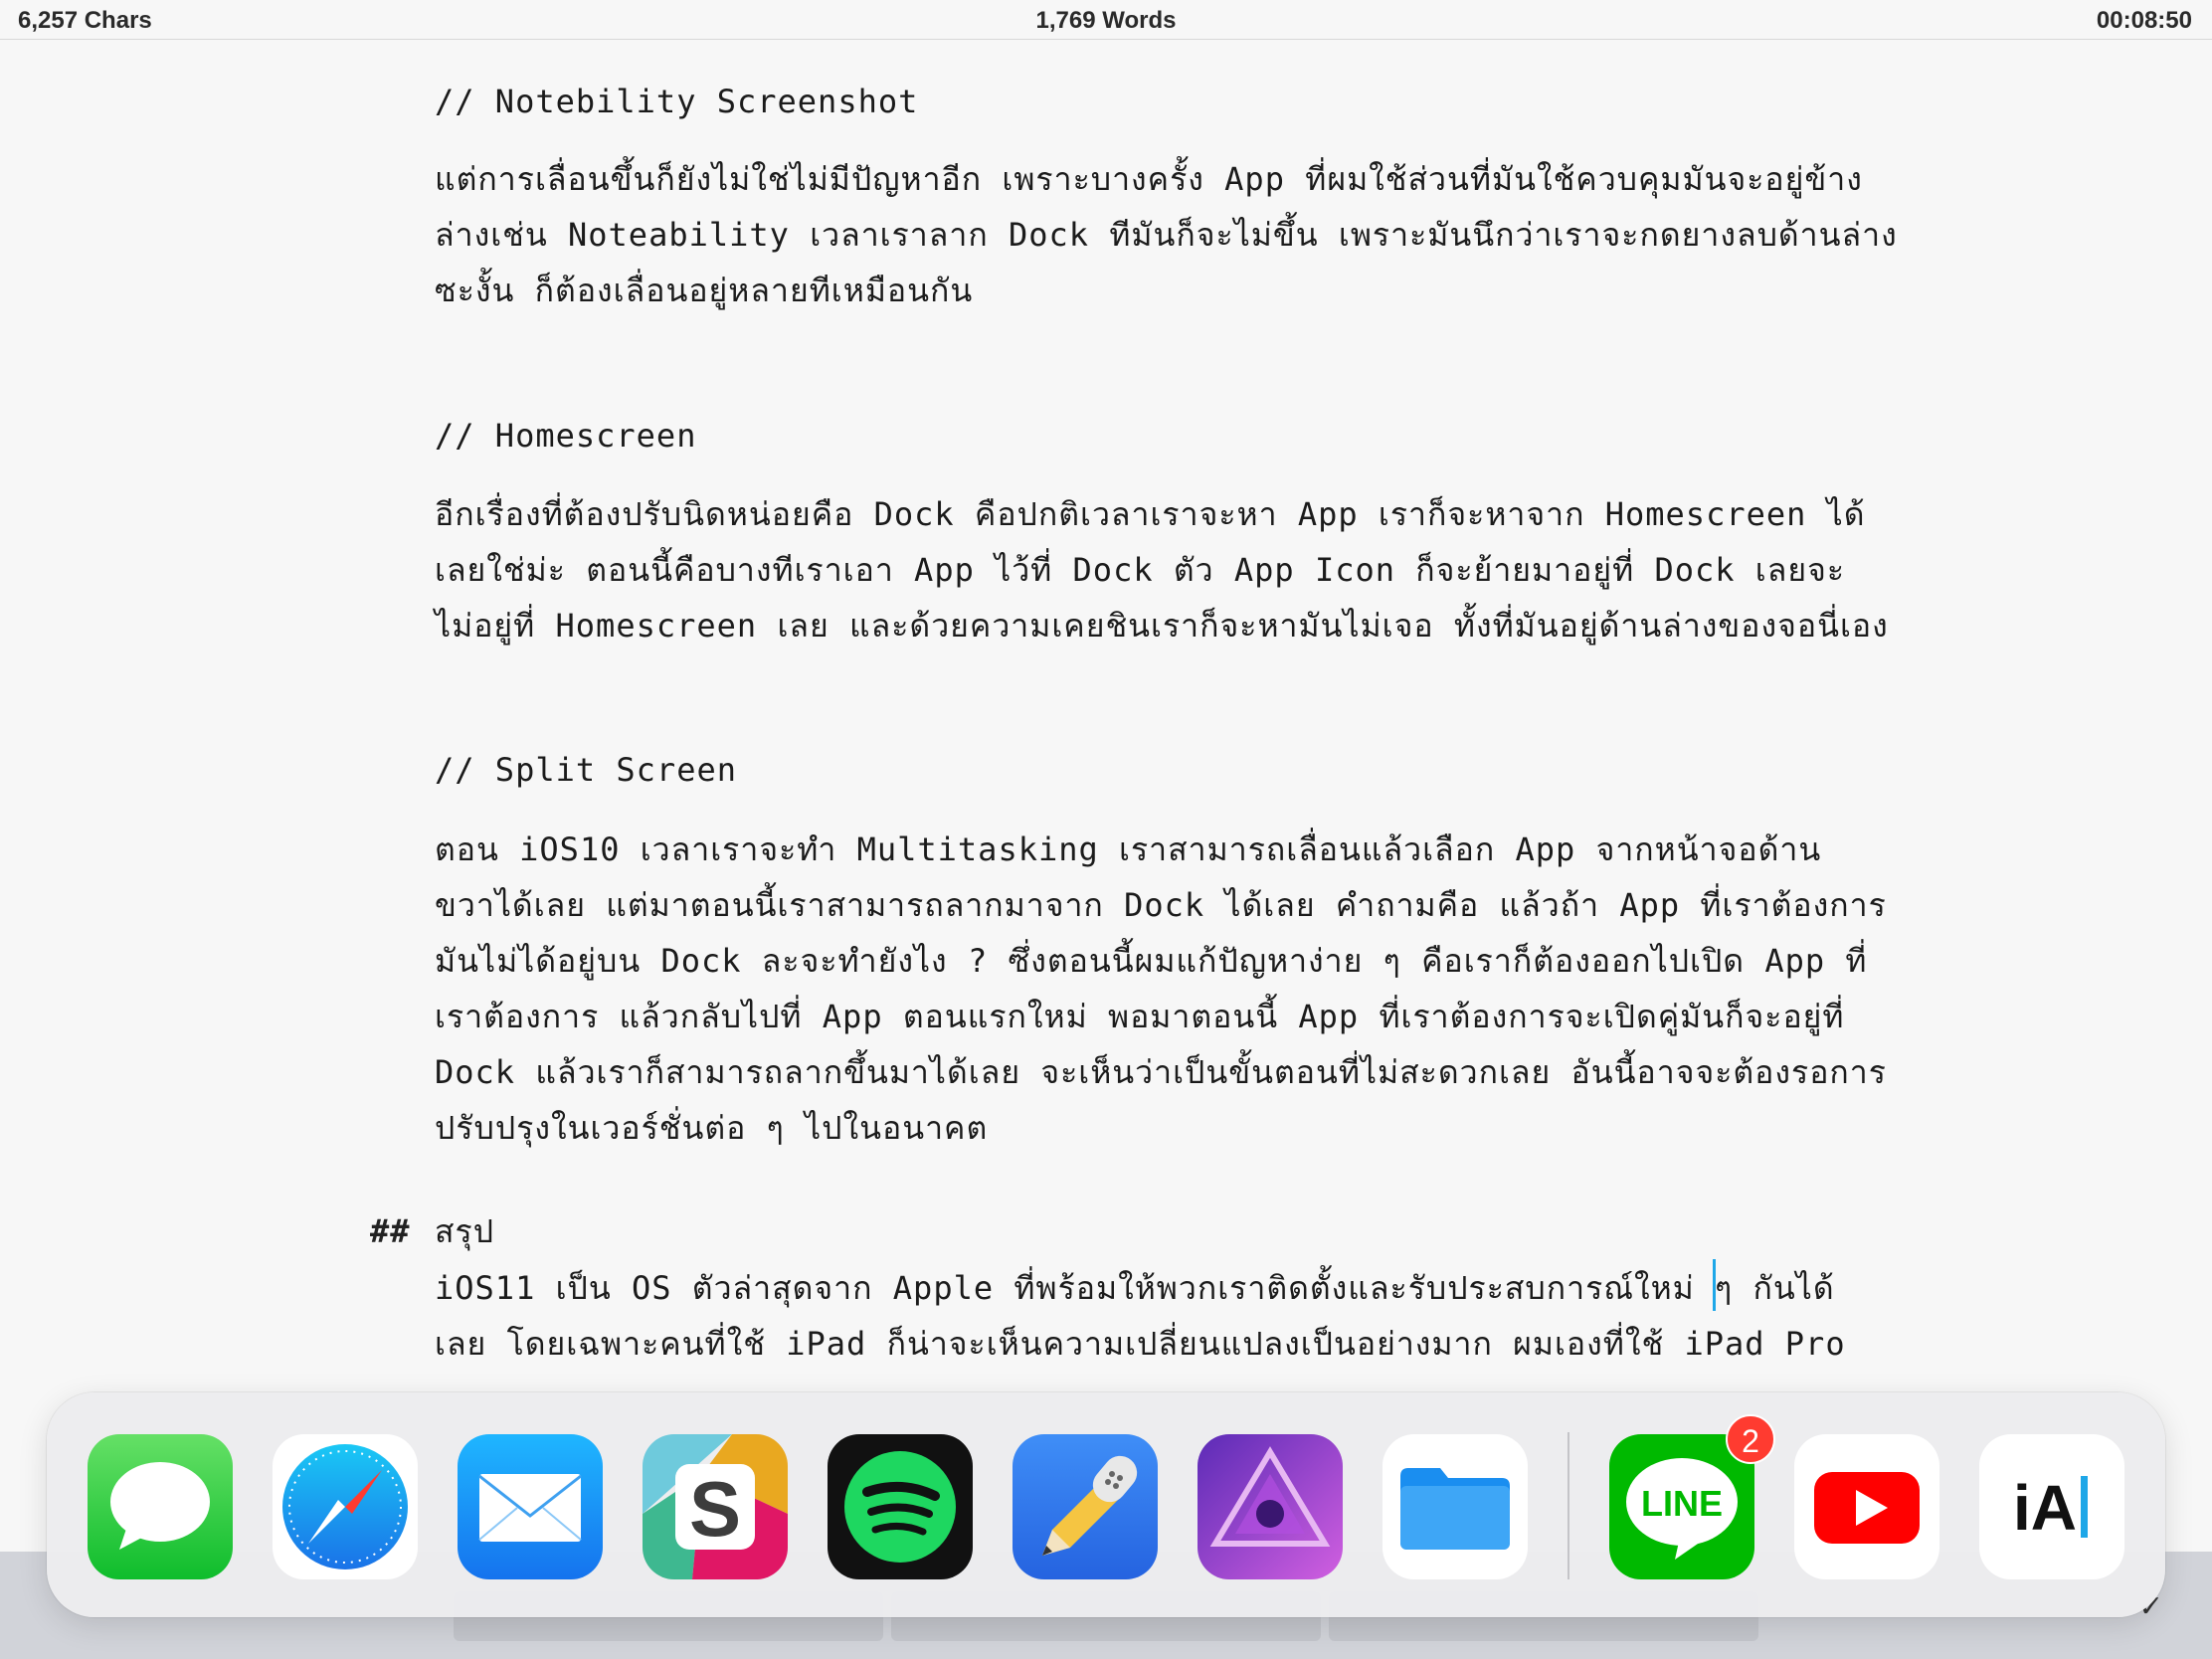 The image size is (2212, 1659). Describe the element at coordinates (715, 1509) in the screenshot. I see `svg-text: S` at that location.